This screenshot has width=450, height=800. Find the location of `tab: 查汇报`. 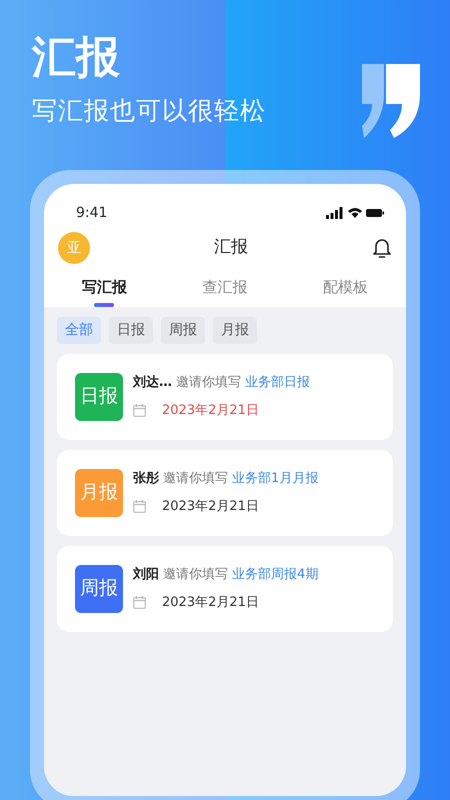

tab: 查汇报 is located at coordinates (225, 286).